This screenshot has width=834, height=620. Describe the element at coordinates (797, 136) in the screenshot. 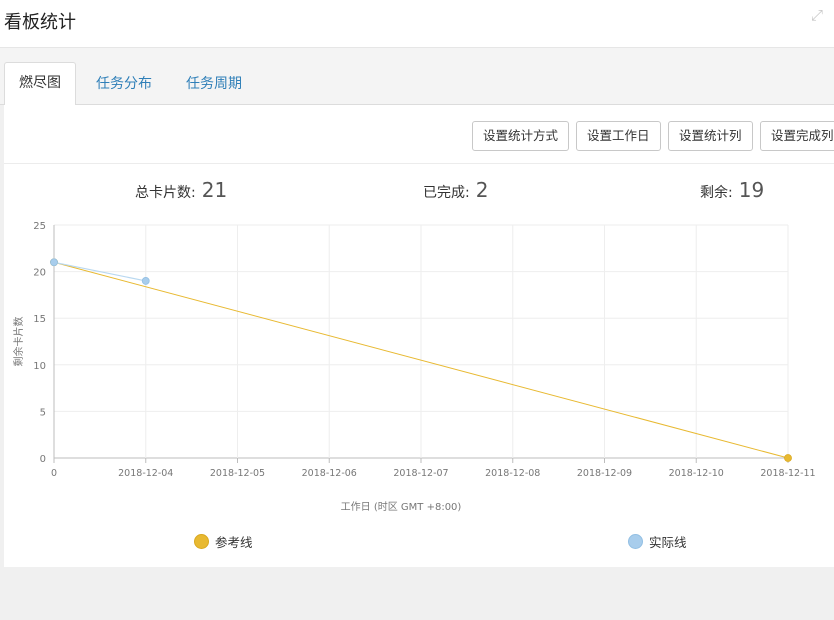

I see `set-done-columns-button: 设置完成列` at that location.